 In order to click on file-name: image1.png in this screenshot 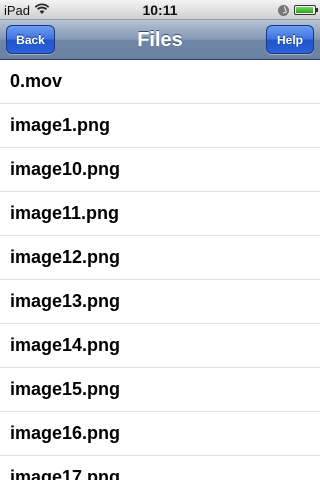, I will do `click(60, 125)`.